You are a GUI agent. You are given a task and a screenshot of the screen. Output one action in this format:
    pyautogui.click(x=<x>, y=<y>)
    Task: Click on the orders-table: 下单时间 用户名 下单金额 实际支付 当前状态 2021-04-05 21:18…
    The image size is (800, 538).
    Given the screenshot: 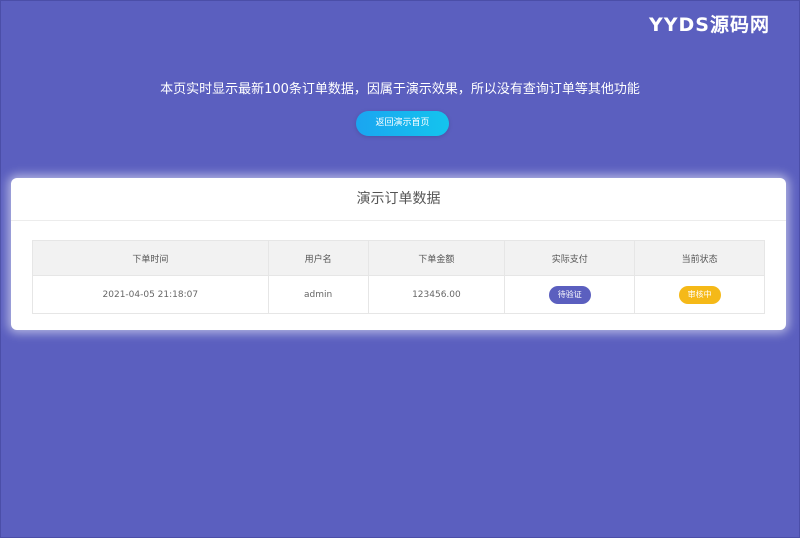 What is the action you would take?
    pyautogui.click(x=398, y=277)
    